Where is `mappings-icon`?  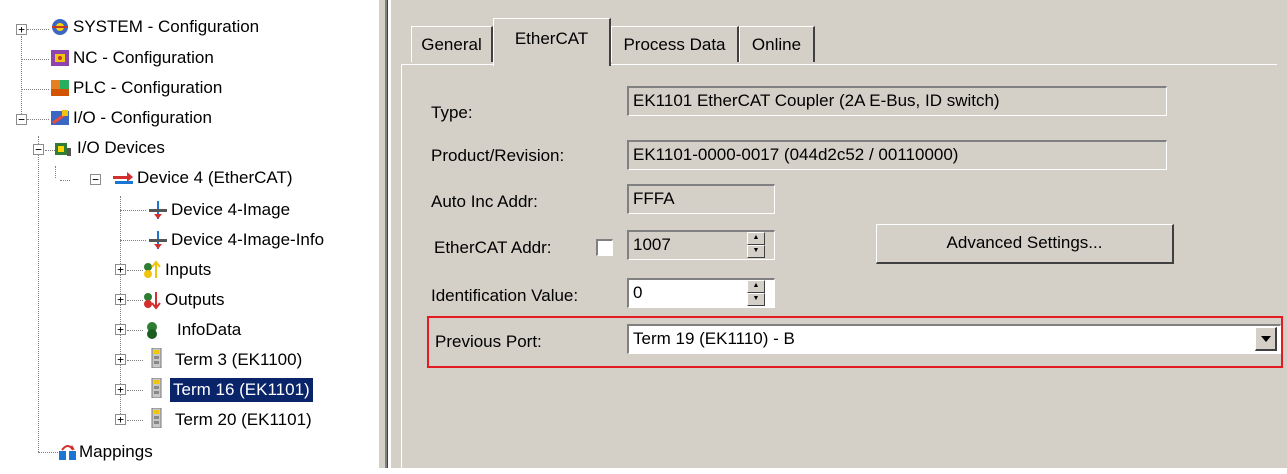 mappings-icon is located at coordinates (67, 452).